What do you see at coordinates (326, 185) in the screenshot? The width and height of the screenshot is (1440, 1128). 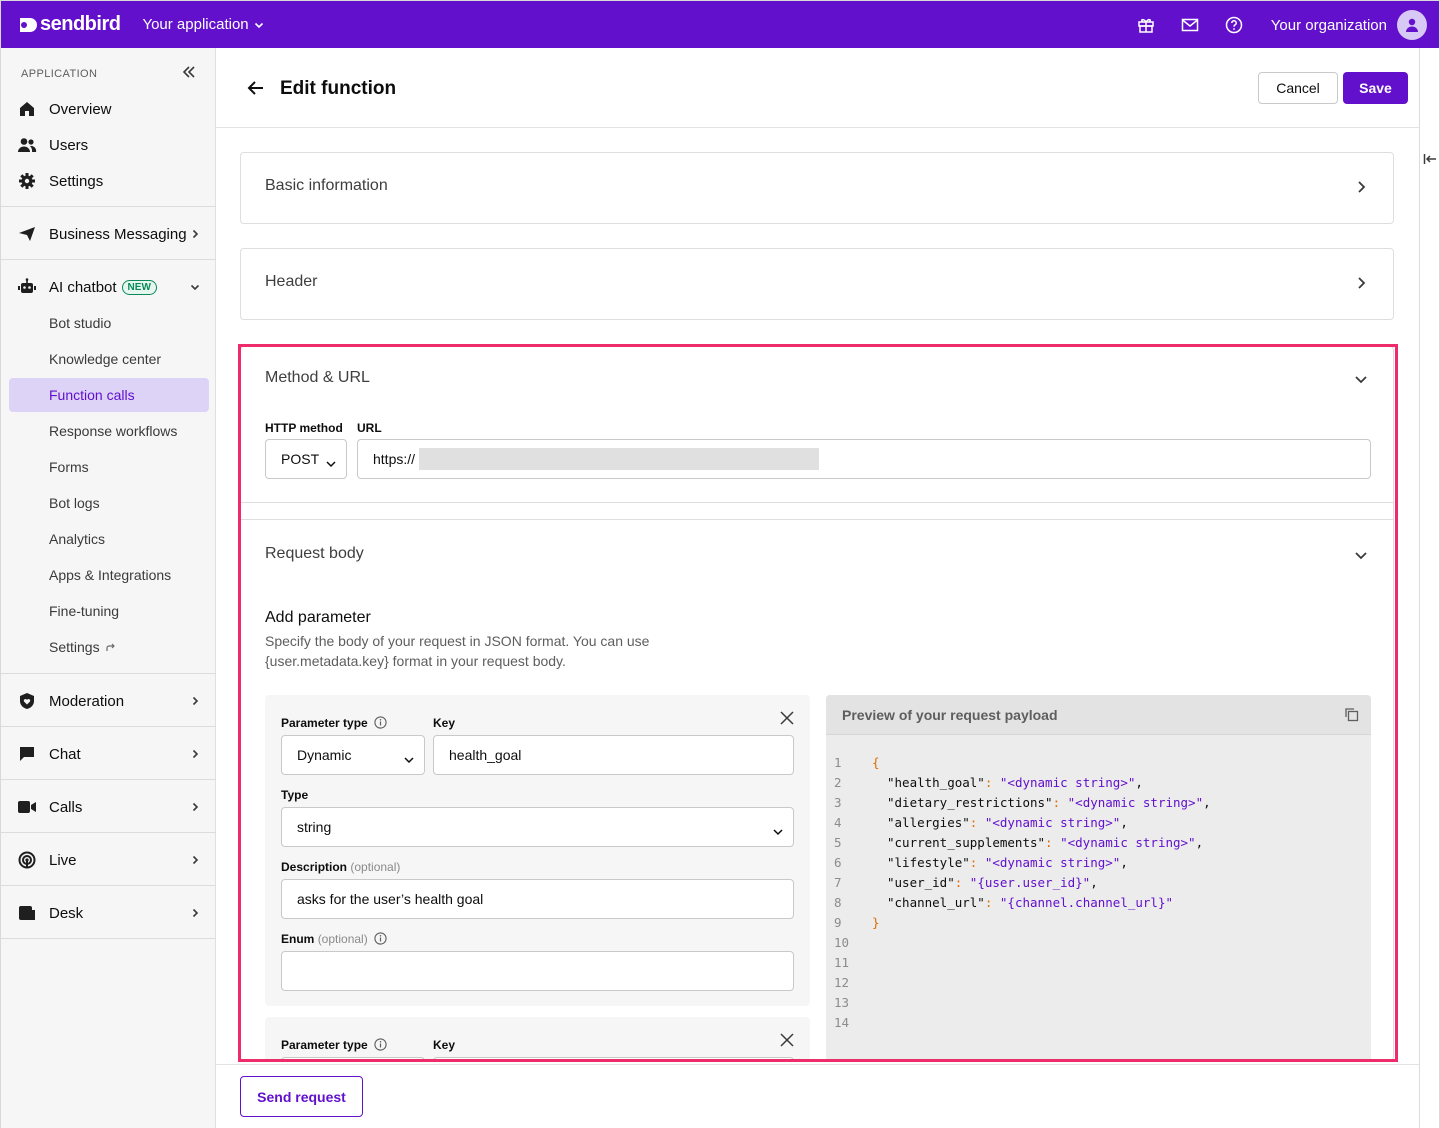 I see `section-title: Basic information` at bounding box center [326, 185].